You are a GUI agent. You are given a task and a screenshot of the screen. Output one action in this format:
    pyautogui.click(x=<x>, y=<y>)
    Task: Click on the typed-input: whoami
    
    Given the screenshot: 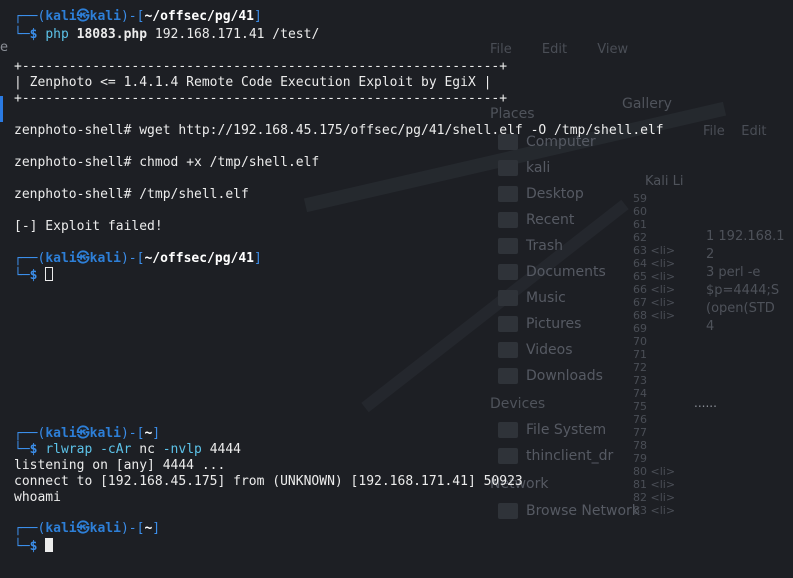 What is the action you would take?
    pyautogui.click(x=37, y=497)
    